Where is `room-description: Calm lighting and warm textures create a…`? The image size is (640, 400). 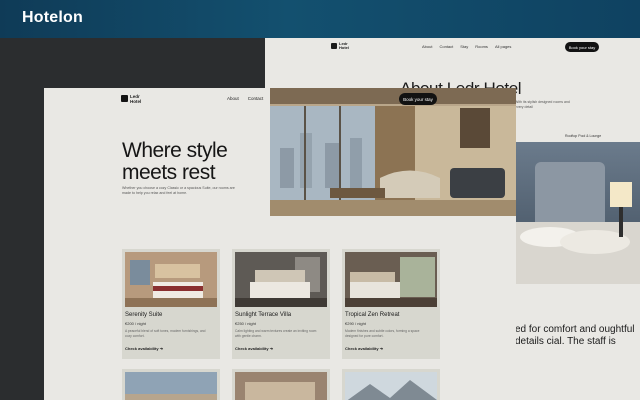
room-description: Calm lighting and warm textures create a… is located at coordinates (276, 333).